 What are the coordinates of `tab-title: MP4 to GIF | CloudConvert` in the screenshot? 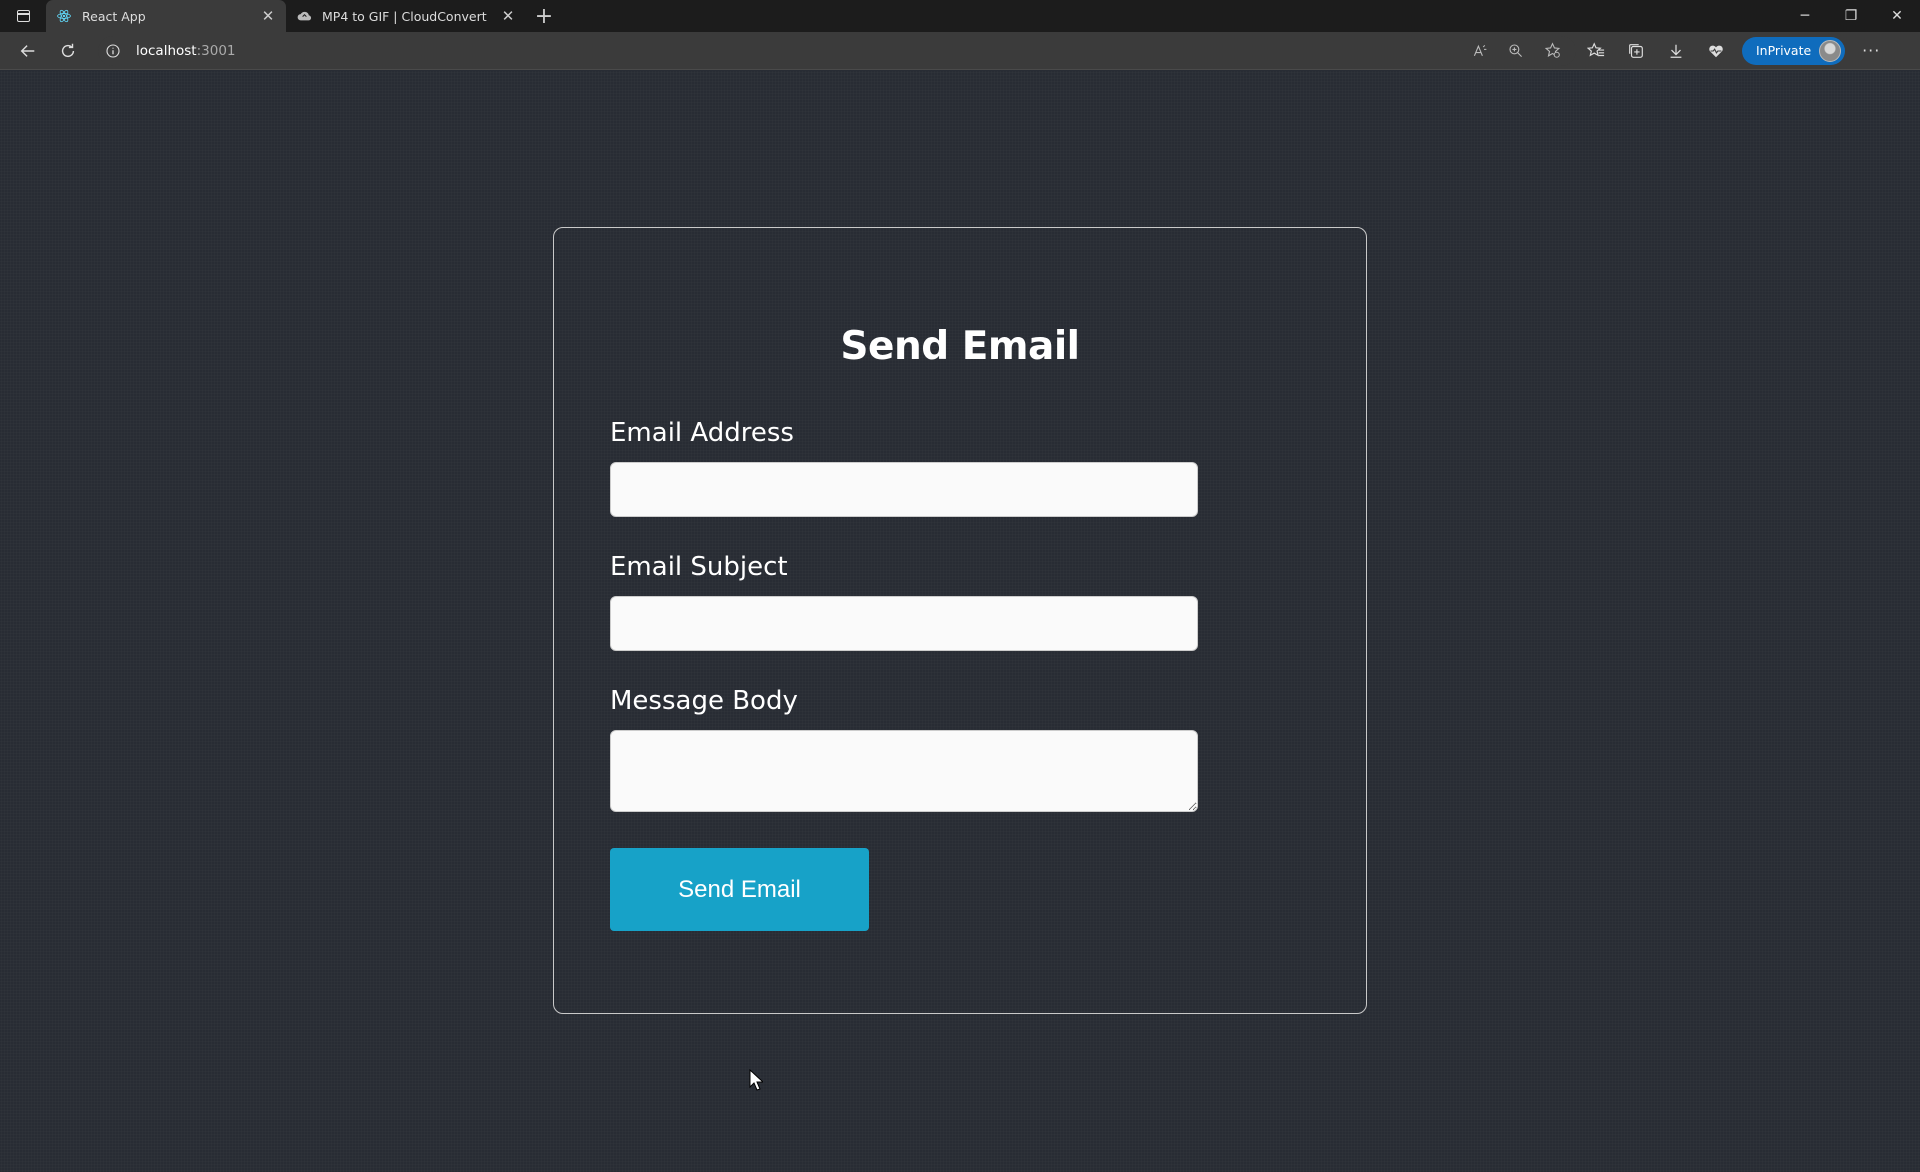 It's located at (404, 16).